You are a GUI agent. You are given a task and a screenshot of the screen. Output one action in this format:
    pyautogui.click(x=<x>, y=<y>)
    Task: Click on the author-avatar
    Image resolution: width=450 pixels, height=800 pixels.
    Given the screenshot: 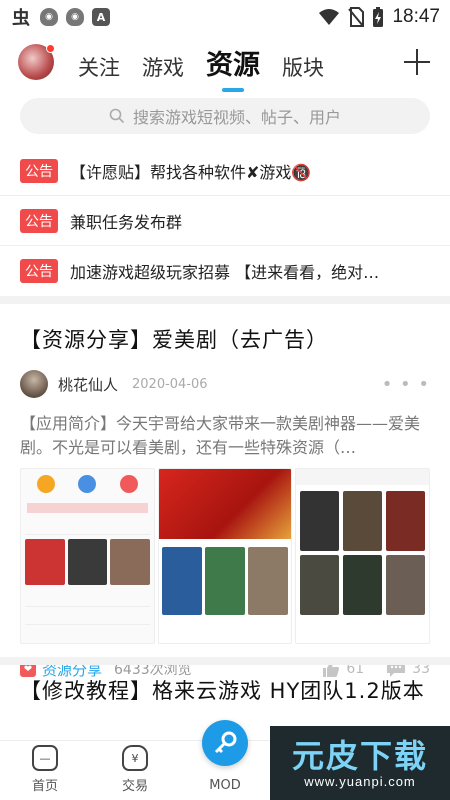 What is the action you would take?
    pyautogui.click(x=34, y=384)
    